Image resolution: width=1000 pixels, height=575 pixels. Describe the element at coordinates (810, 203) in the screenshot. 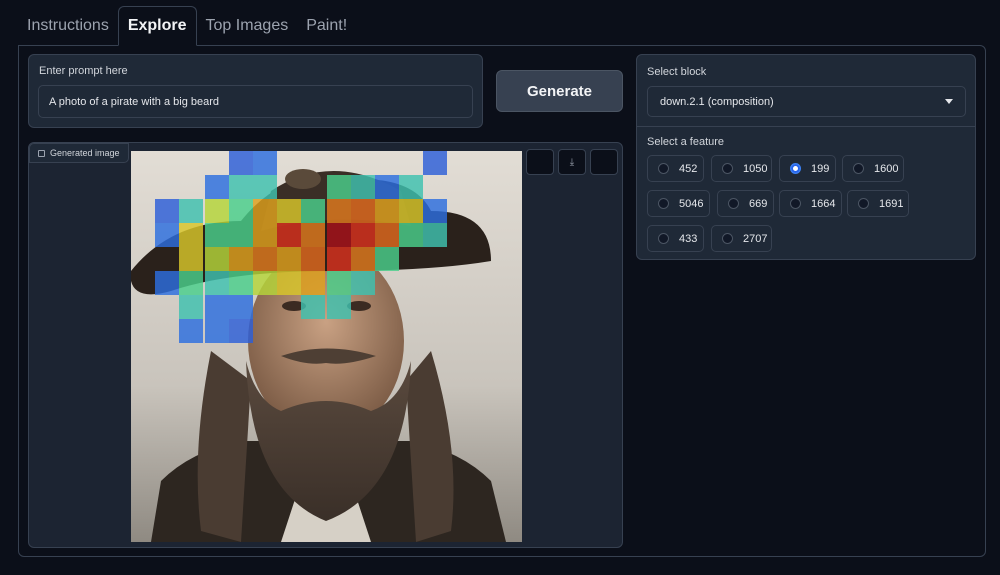

I see `feature-option-1664: 1664` at that location.